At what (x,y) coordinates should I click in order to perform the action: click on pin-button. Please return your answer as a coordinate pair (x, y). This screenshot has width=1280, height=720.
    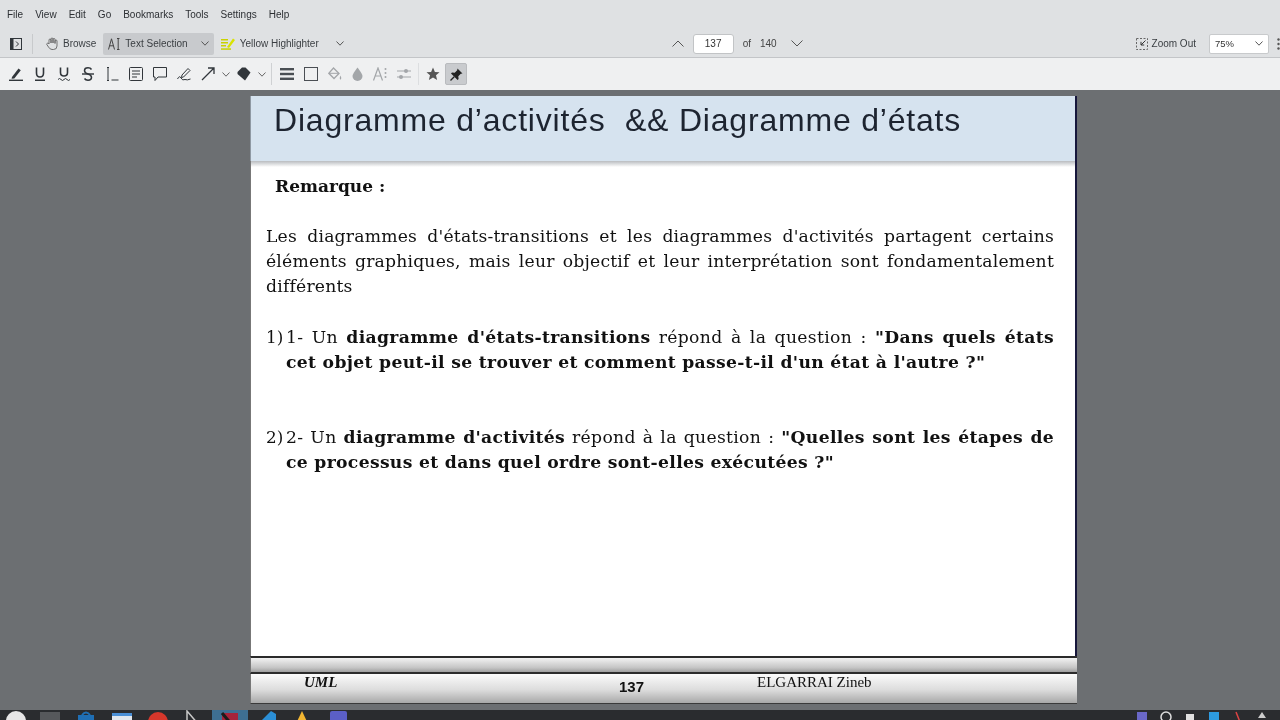
    Looking at the image, I should click on (456, 74).